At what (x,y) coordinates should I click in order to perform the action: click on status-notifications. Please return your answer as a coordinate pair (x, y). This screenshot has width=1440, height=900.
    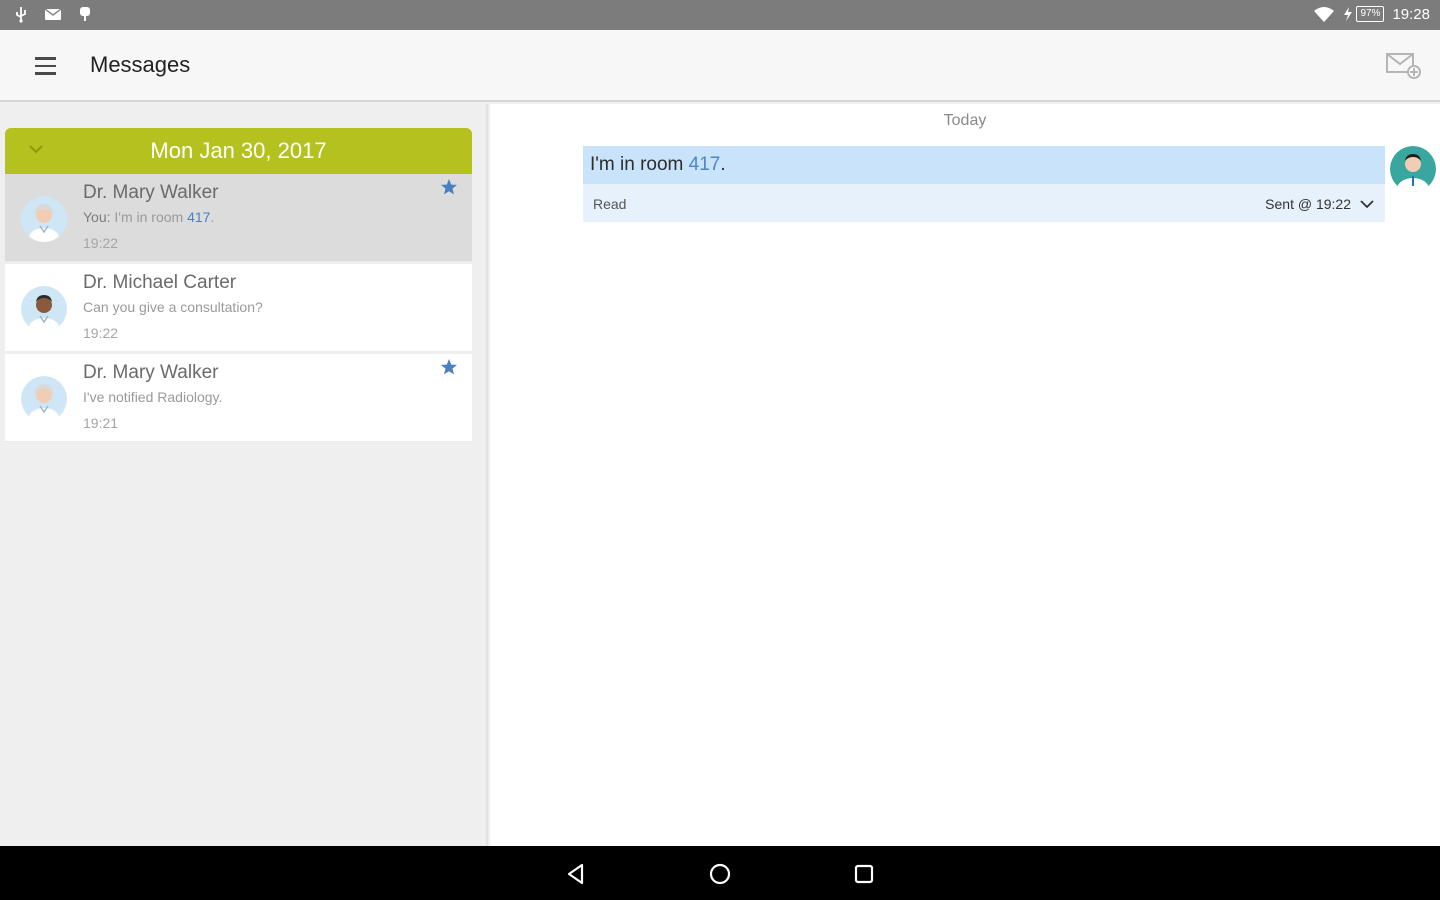
    Looking at the image, I should click on (53, 14).